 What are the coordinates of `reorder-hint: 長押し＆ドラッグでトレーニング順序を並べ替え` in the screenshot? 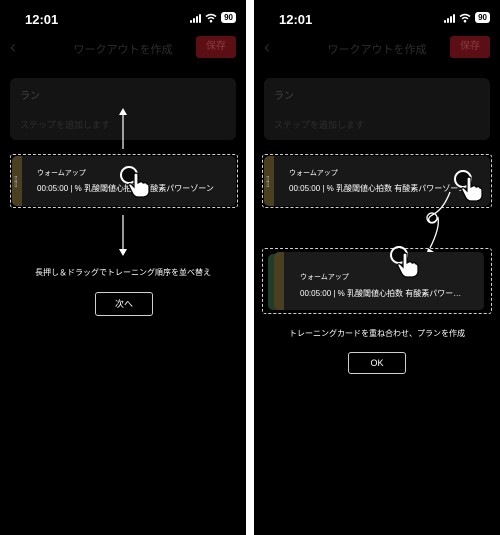 It's located at (123, 272).